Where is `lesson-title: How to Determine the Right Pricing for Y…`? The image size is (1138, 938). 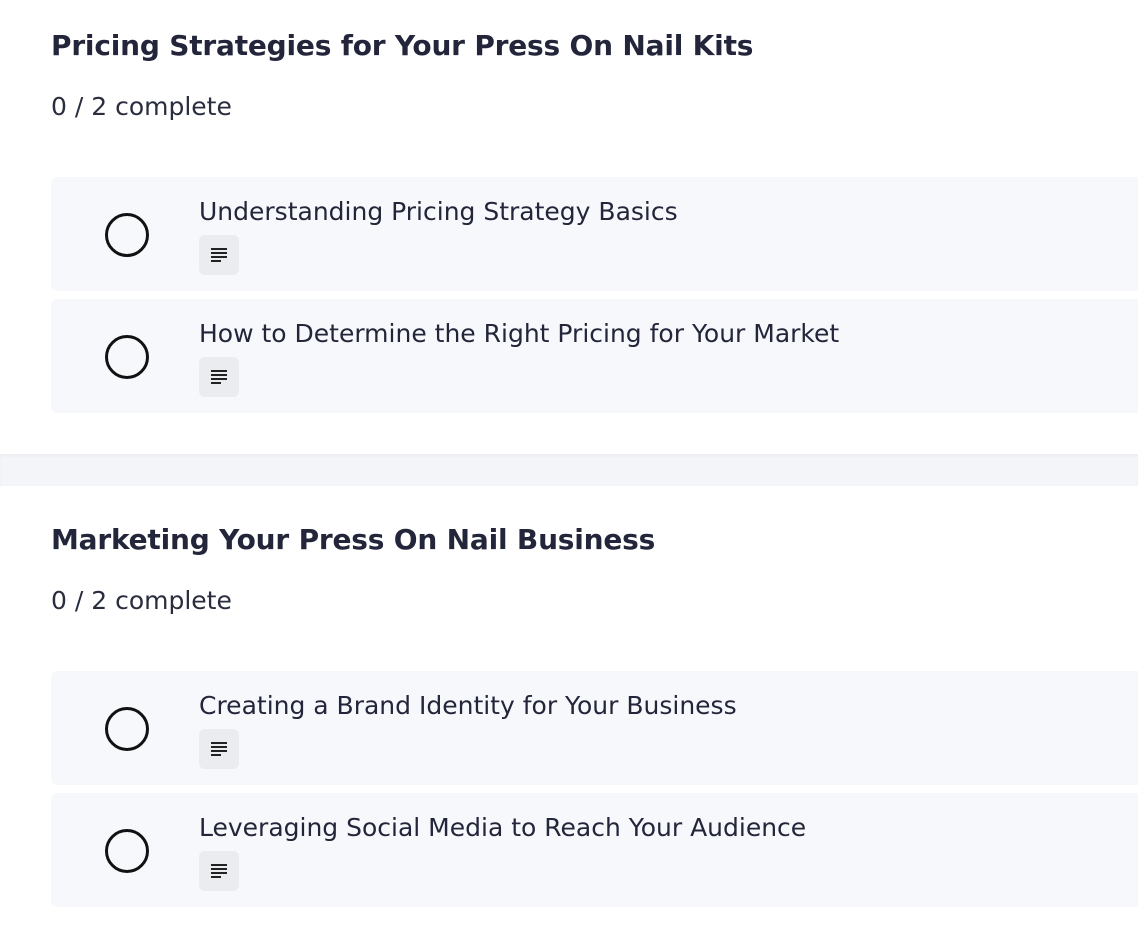 lesson-title: How to Determine the Right Pricing for Y… is located at coordinates (519, 333).